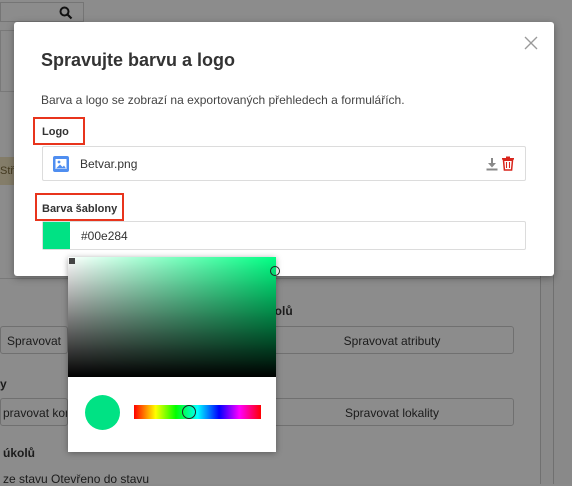 The width and height of the screenshot is (572, 486). I want to click on logo-file-name: Betvar.png, so click(109, 164).